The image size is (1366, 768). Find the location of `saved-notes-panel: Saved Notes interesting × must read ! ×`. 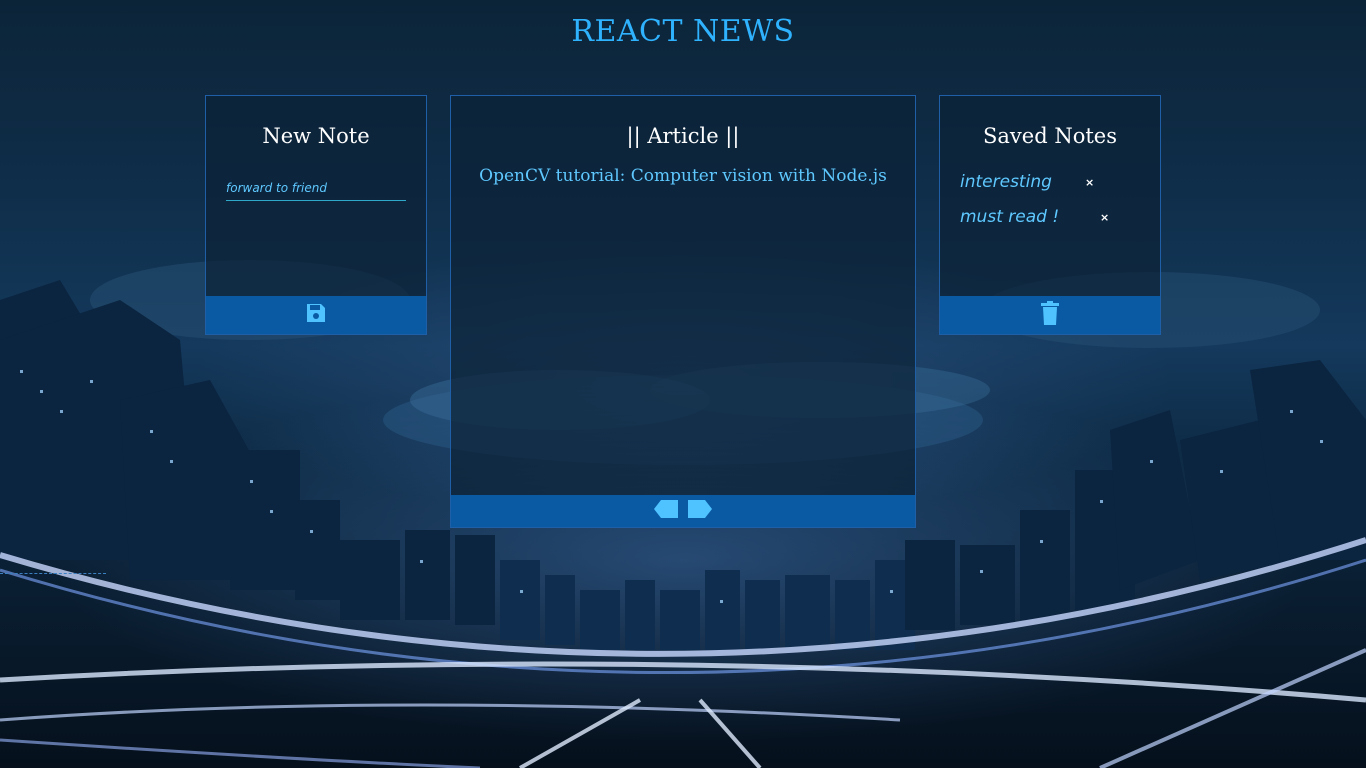

saved-notes-panel: Saved Notes interesting × must read ! × is located at coordinates (1050, 215).